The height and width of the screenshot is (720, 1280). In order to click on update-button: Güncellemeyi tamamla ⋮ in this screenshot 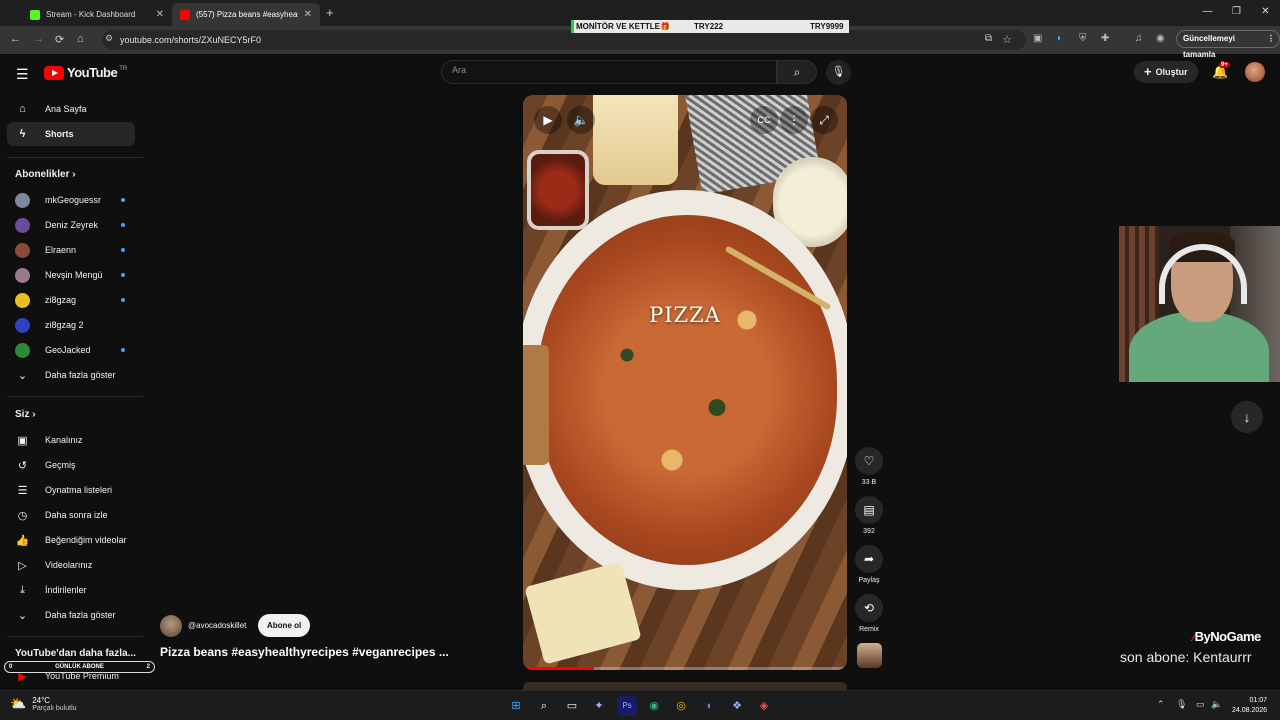, I will do `click(1228, 44)`.